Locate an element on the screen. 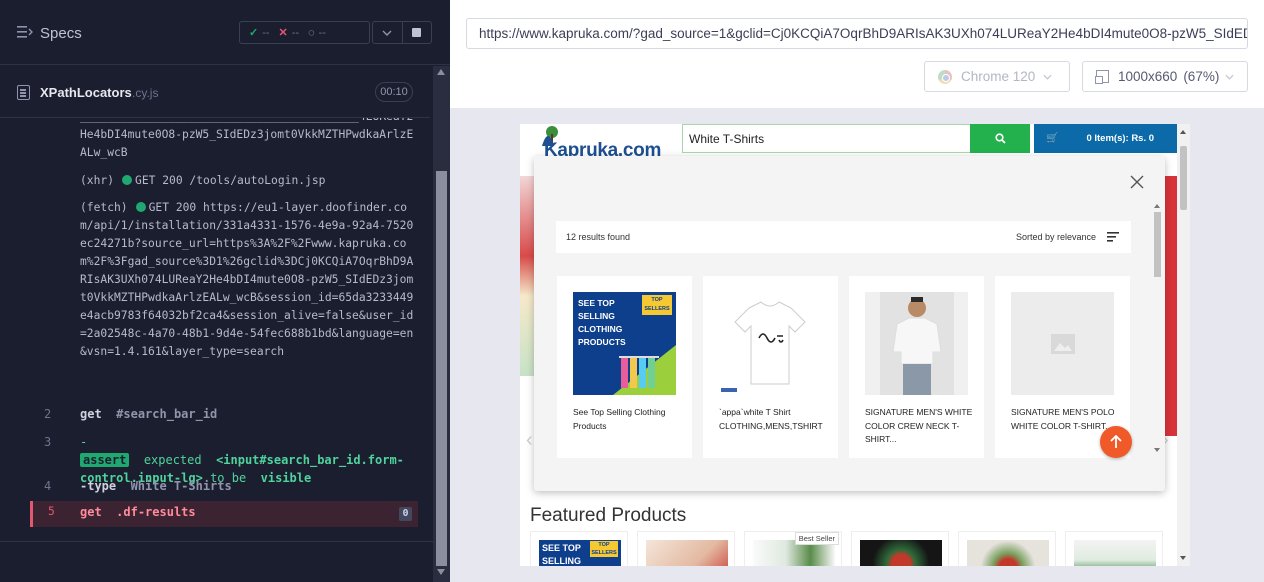 This screenshot has width=1264, height=582. status-dot-icon is located at coordinates (140, 207).